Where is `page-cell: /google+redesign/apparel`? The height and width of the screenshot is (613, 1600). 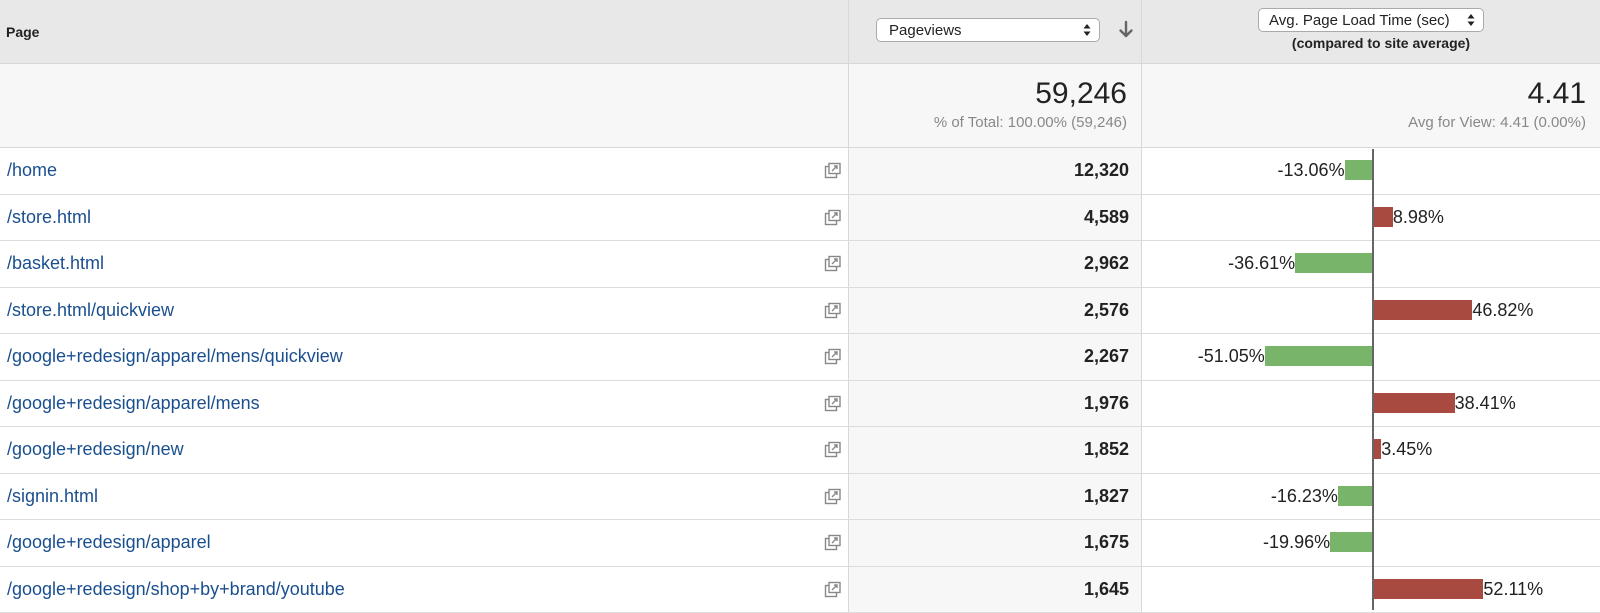 page-cell: /google+redesign/apparel is located at coordinates (424, 543).